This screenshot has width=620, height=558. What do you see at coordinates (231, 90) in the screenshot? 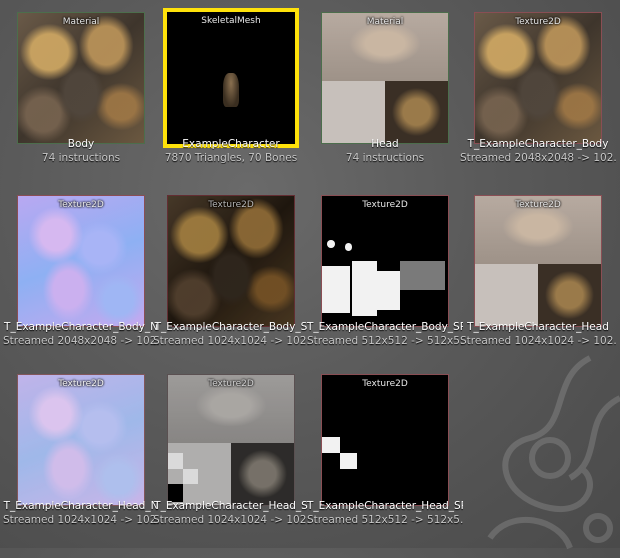
I see `character-mesh-preview` at bounding box center [231, 90].